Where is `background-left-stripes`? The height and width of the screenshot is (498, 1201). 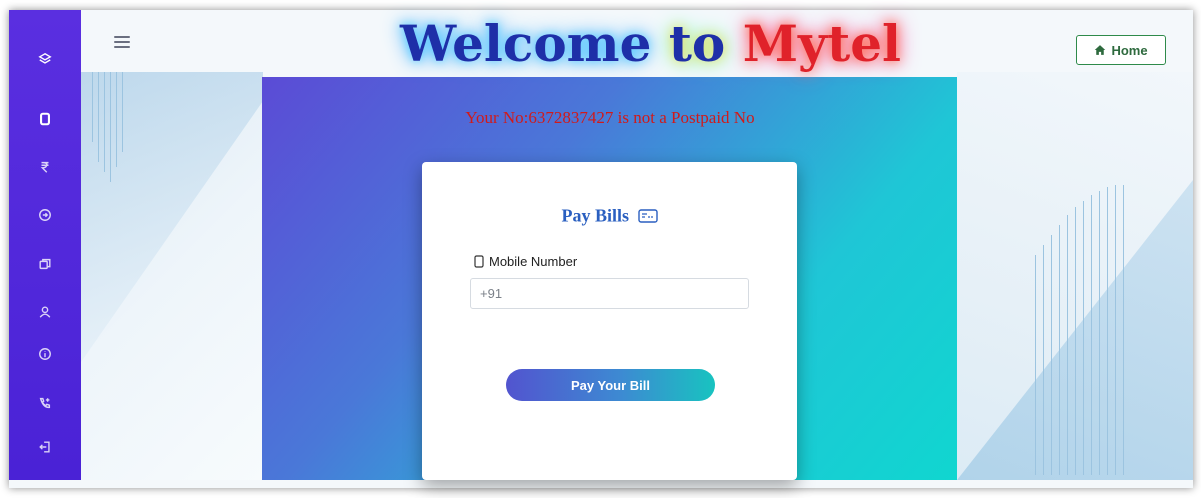
background-left-stripes is located at coordinates (110, 127).